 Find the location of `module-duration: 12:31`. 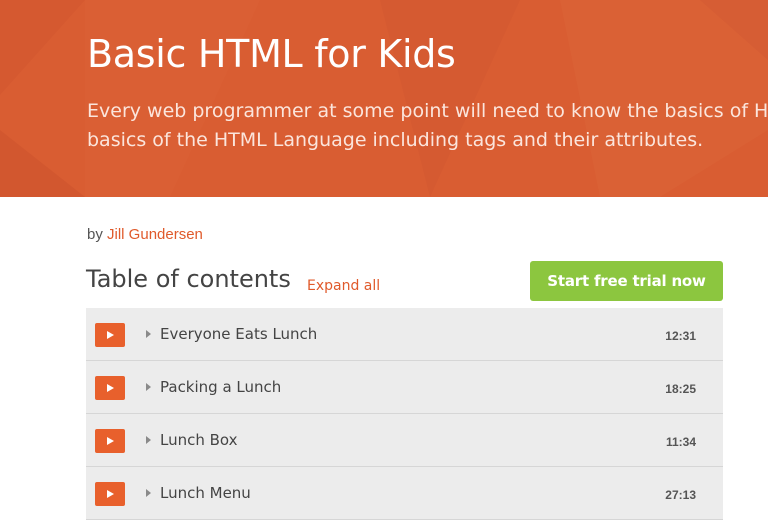

module-duration: 12:31 is located at coordinates (680, 336).